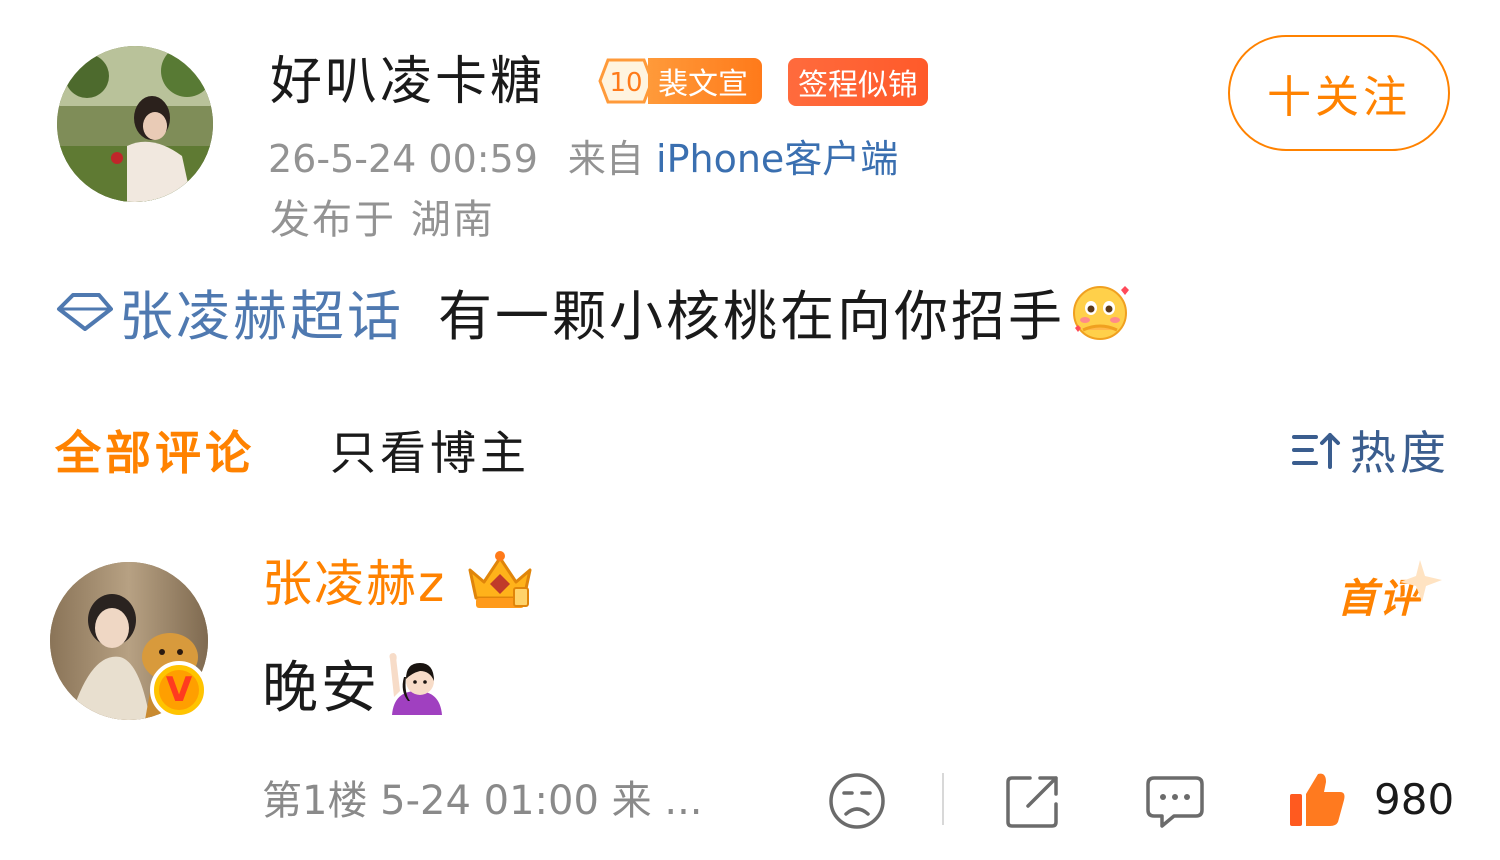 The image size is (1500, 860). I want to click on raising-hand-emoji, so click(415, 683).